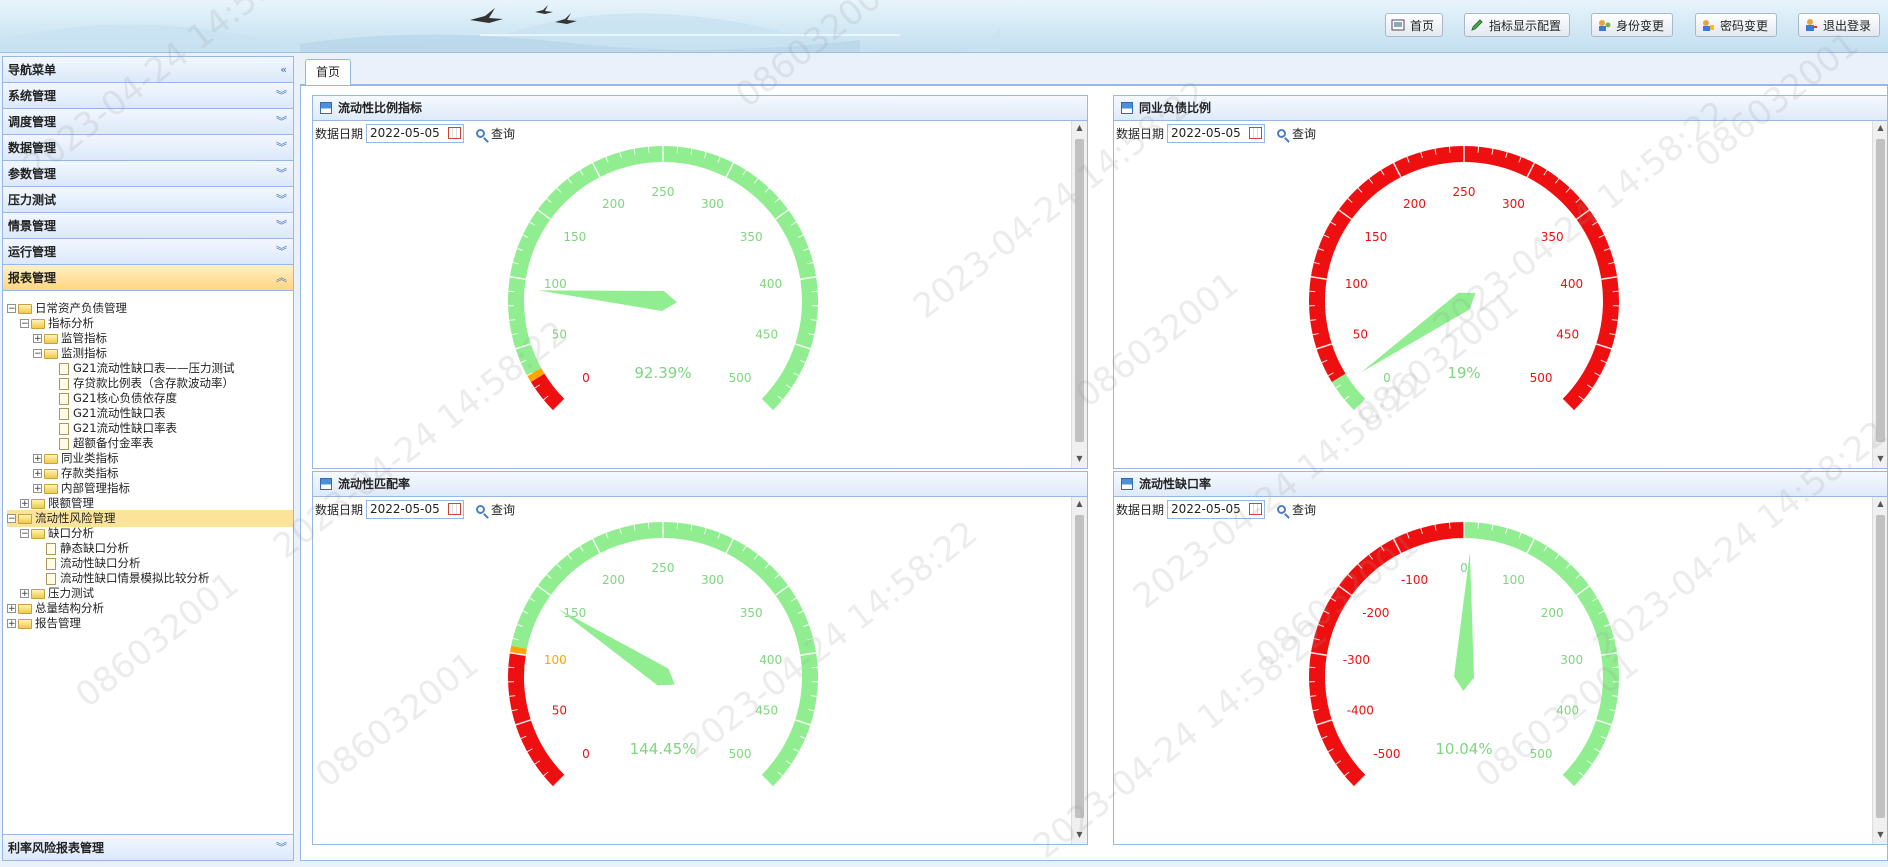  What do you see at coordinates (1375, 613) in the screenshot?
I see `gauge-tick-label: -200` at bounding box center [1375, 613].